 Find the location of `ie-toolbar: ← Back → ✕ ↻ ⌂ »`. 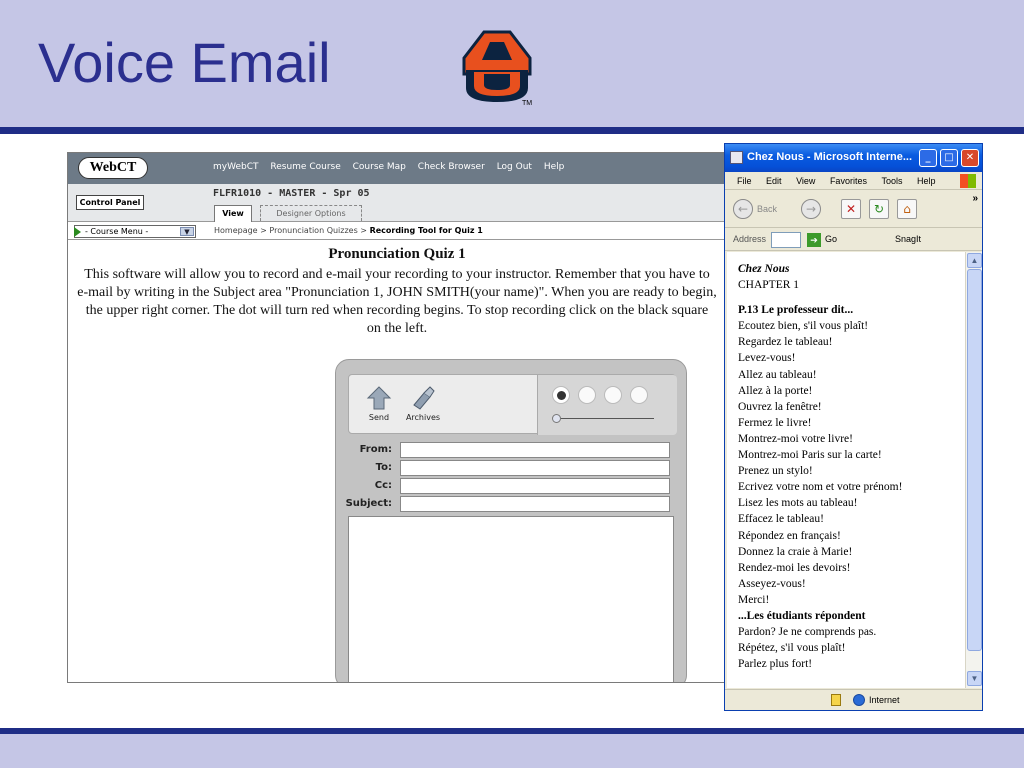

ie-toolbar: ← Back → ✕ ↻ ⌂ » is located at coordinates (853, 209).